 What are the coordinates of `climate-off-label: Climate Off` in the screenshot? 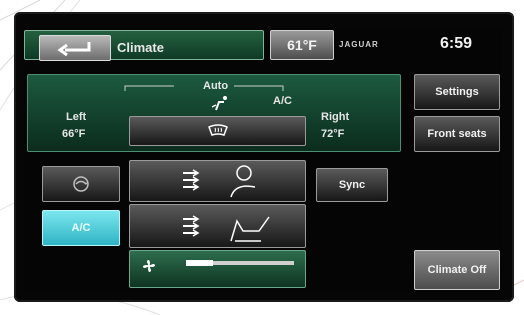 It's located at (457, 270).